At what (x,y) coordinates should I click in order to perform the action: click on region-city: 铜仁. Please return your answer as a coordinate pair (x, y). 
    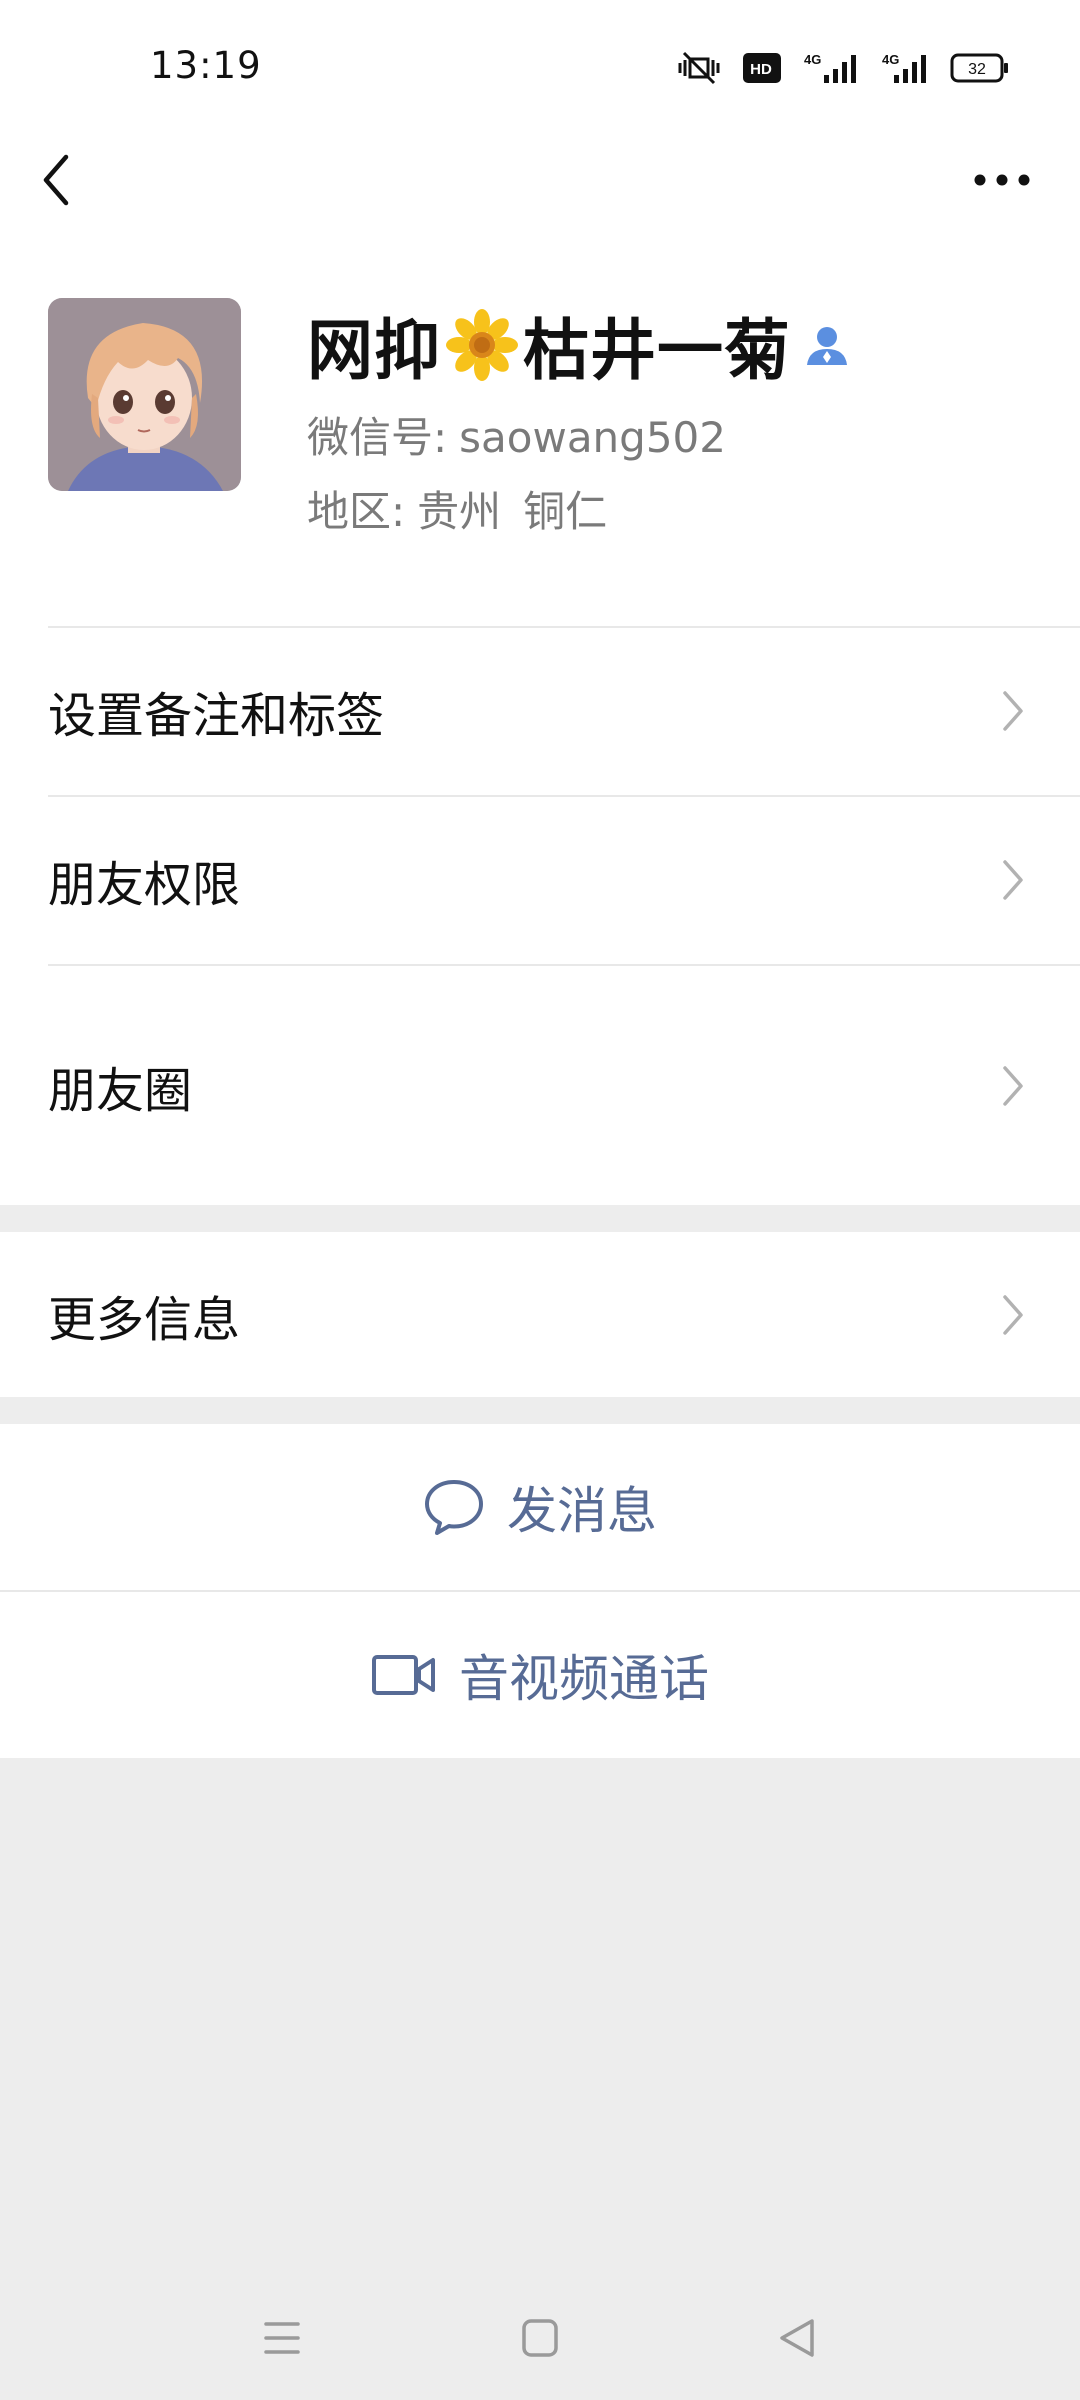
    Looking at the image, I should click on (565, 511).